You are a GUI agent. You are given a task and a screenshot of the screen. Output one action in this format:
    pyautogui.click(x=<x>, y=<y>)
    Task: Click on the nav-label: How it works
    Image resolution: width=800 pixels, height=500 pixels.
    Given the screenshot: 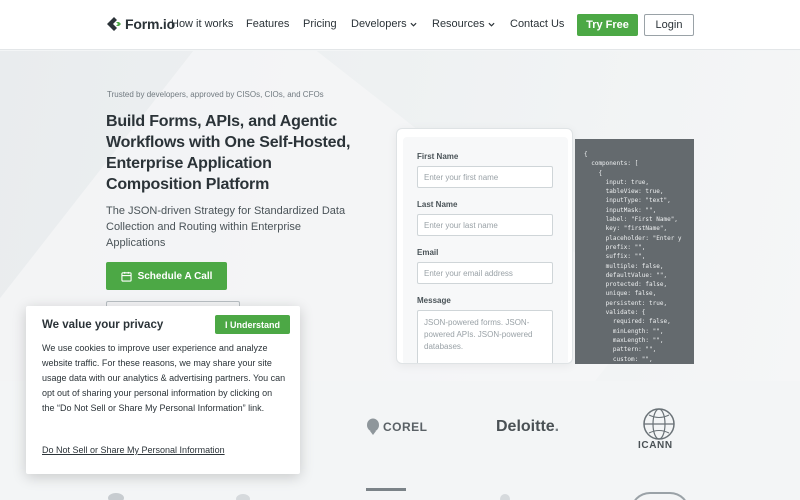 What is the action you would take?
    pyautogui.click(x=202, y=24)
    